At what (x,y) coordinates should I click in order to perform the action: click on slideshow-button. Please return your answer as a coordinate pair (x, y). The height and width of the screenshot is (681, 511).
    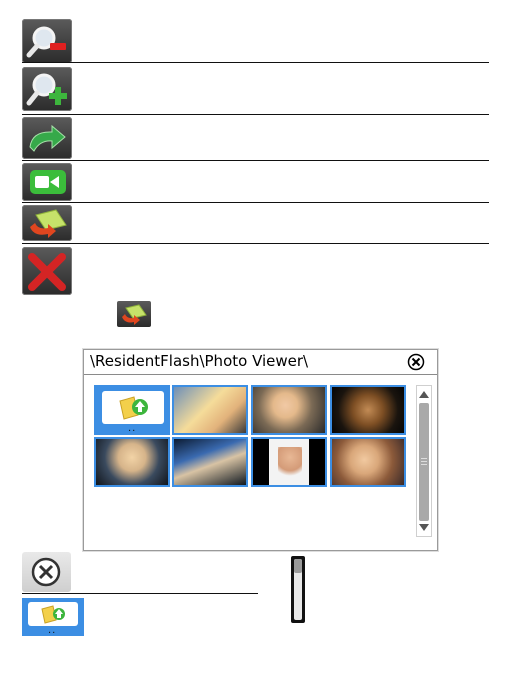
    Looking at the image, I should click on (47, 223).